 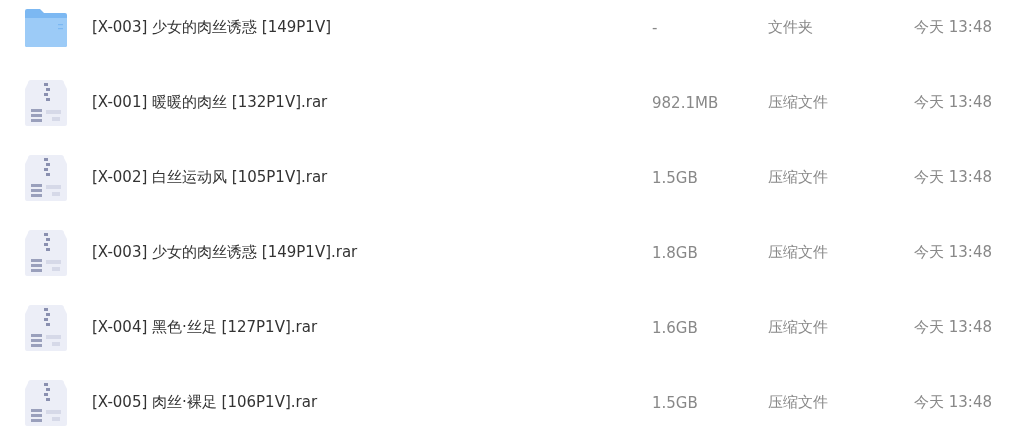 What do you see at coordinates (372, 27) in the screenshot?
I see `file-name: [X-003] 少女的肉丝诱惑 [149P1V]` at bounding box center [372, 27].